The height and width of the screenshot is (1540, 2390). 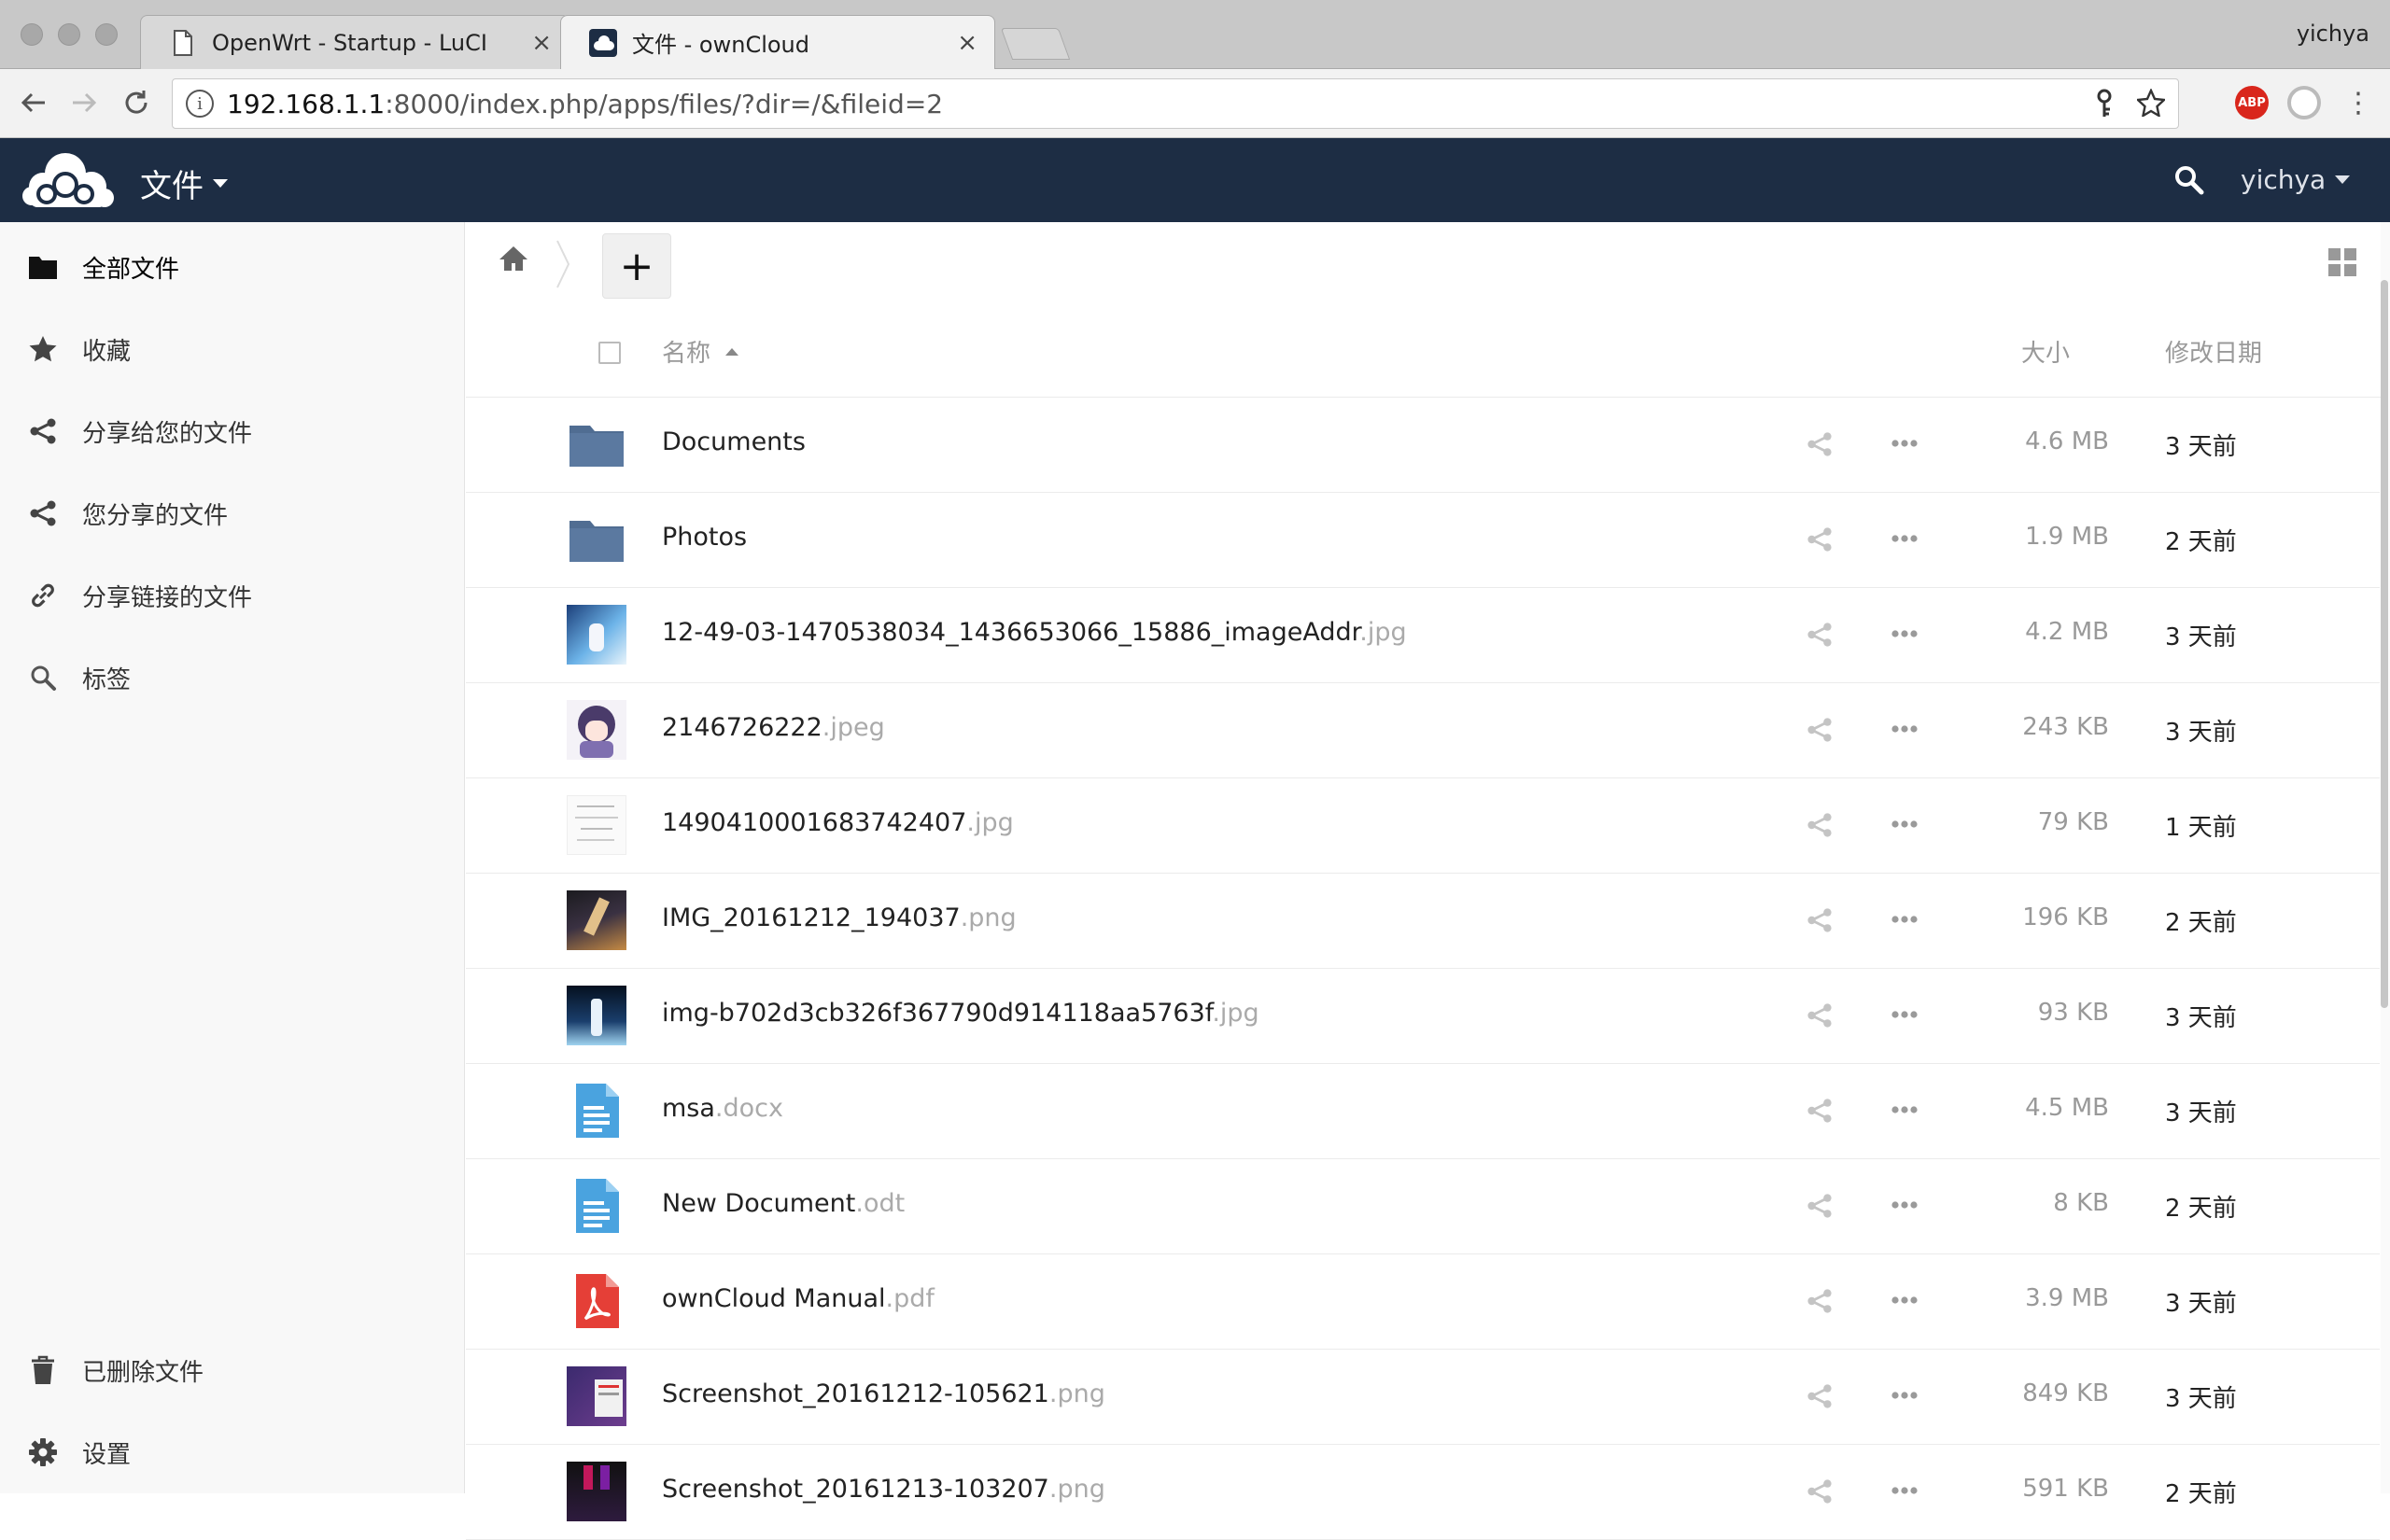 I want to click on browser-tab-owncloud: 文件 - ownCloud ×, so click(x=777, y=42).